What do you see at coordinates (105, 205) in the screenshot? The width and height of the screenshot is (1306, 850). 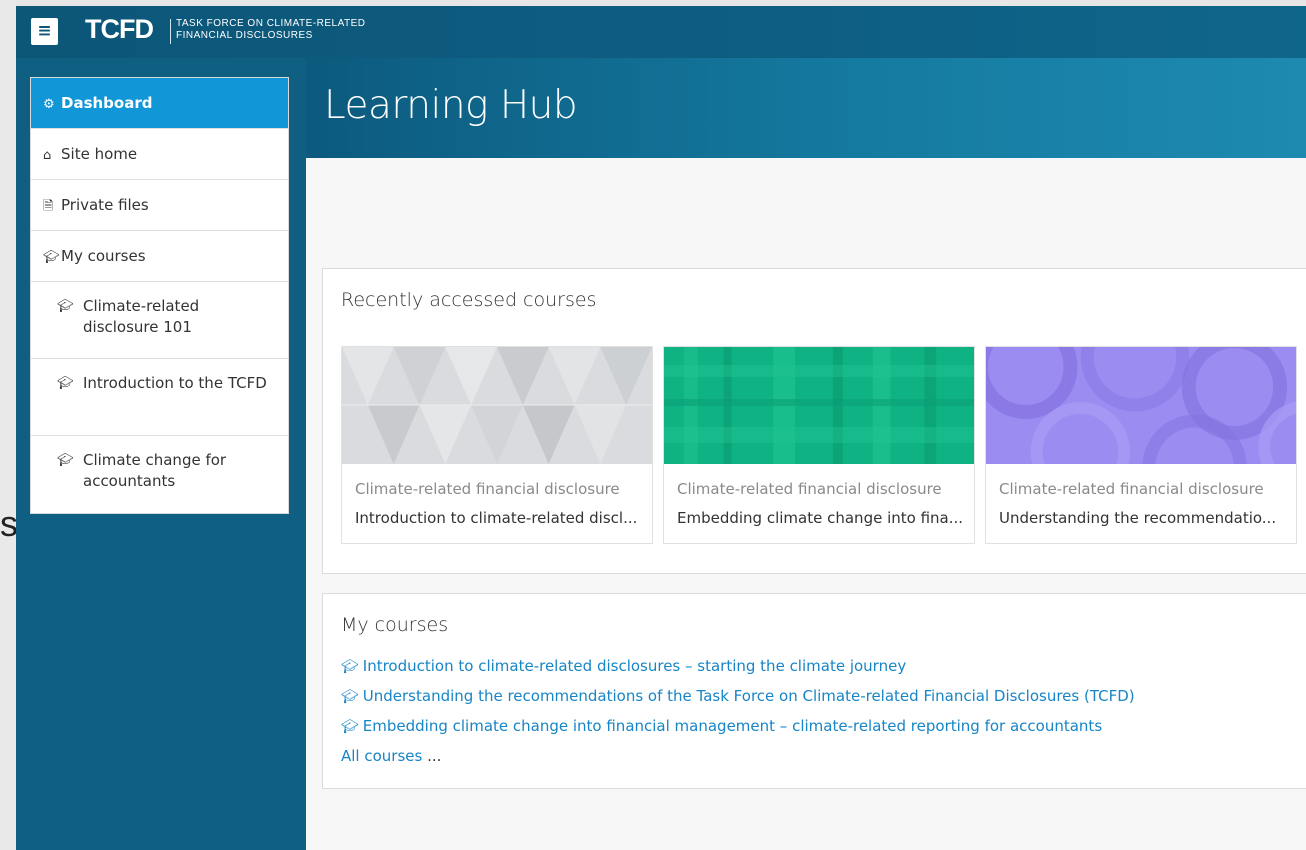 I see `sidebar-item-label: Private files` at bounding box center [105, 205].